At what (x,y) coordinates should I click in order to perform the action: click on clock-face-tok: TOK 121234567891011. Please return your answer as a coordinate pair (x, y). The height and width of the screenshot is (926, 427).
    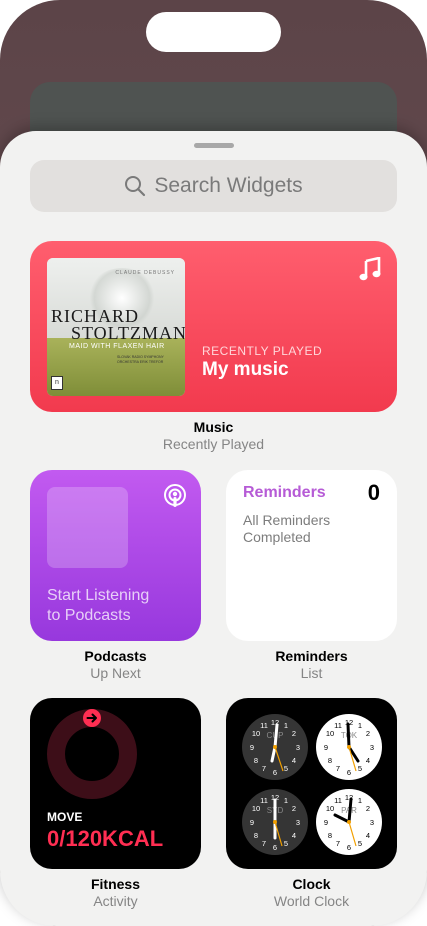
    Looking at the image, I should click on (349, 747).